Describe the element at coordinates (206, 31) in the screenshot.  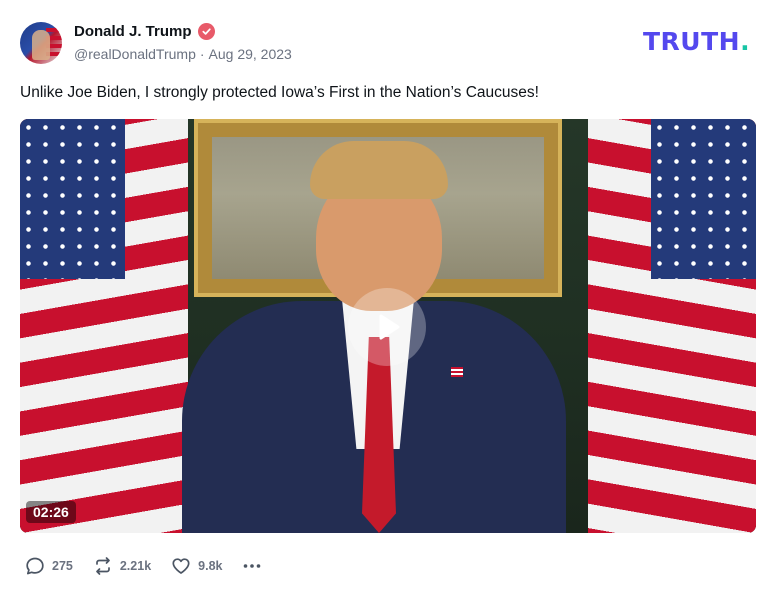
I see `verified-badge-icon` at that location.